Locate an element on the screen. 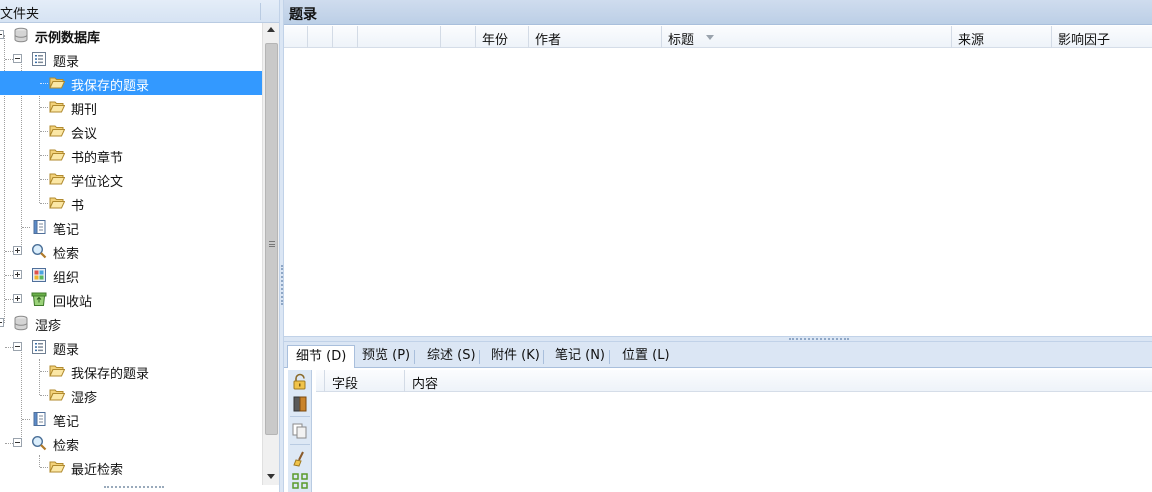  tree-node-thesis: 学位论文 is located at coordinates (131, 179).